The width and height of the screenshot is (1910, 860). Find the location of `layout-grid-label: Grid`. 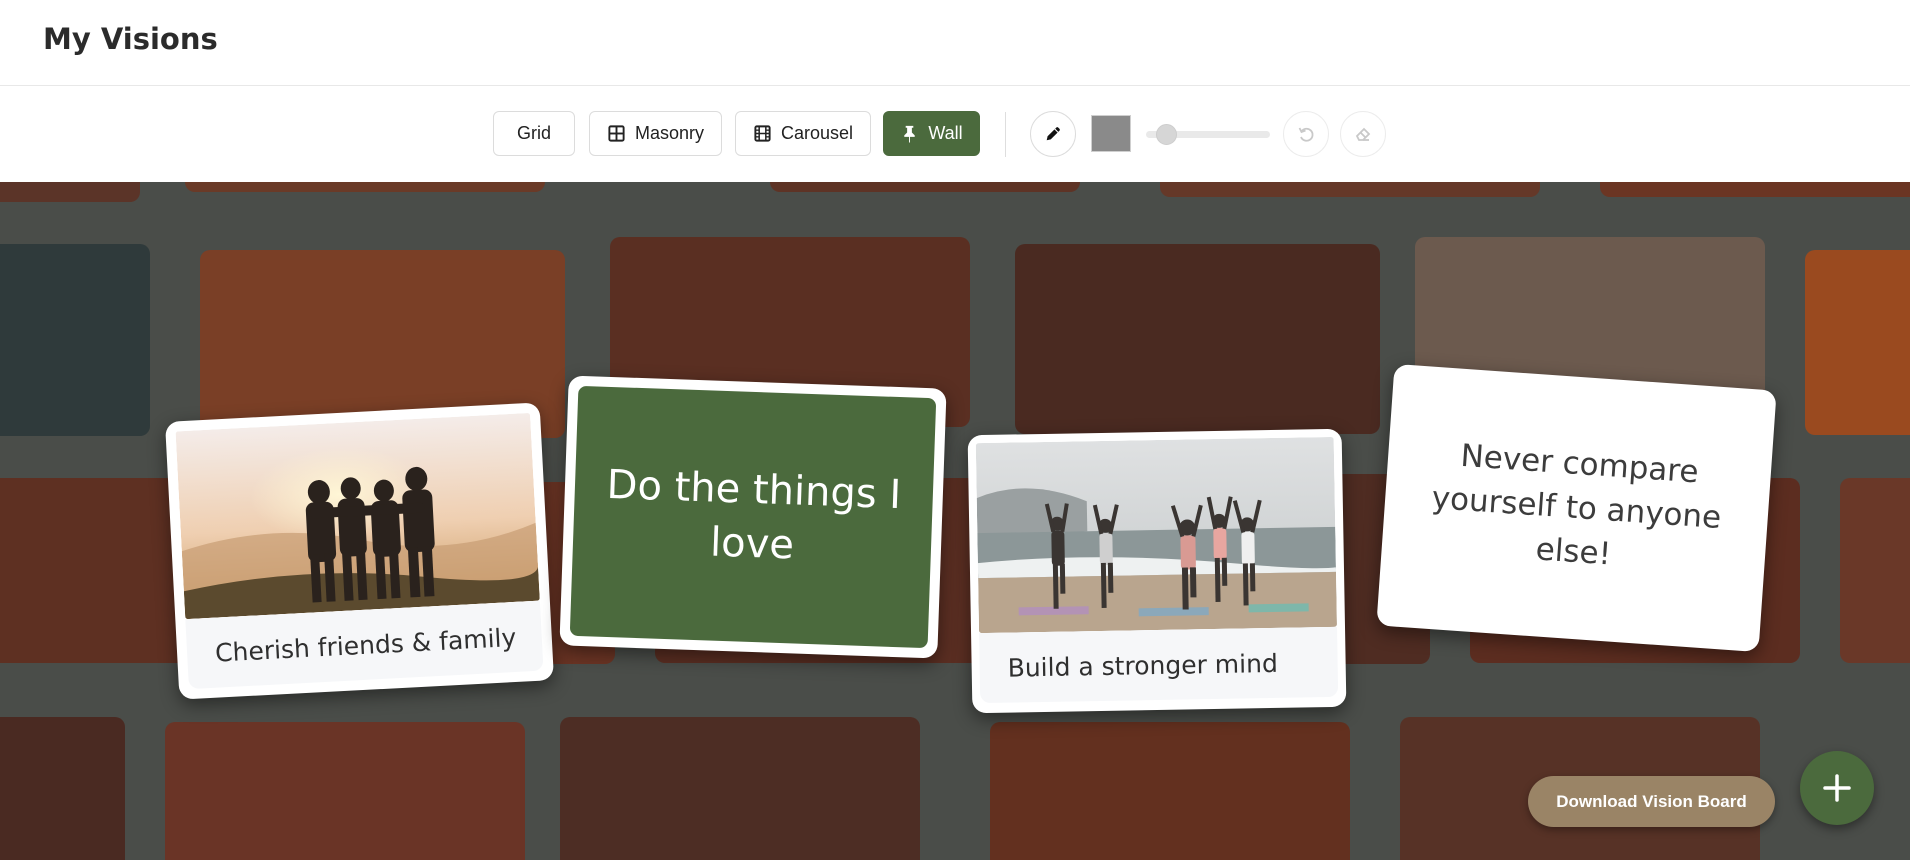

layout-grid-label: Grid is located at coordinates (533, 133).